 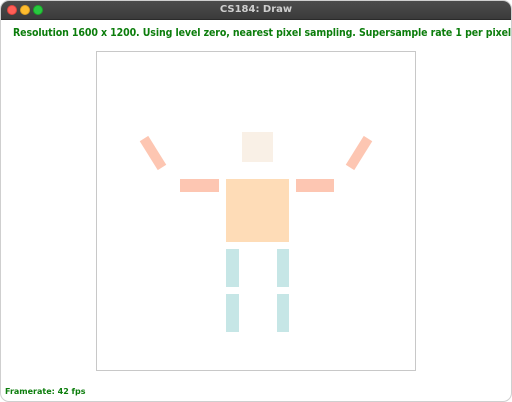 What do you see at coordinates (232, 313) in the screenshot?
I see `figure-left-shin` at bounding box center [232, 313].